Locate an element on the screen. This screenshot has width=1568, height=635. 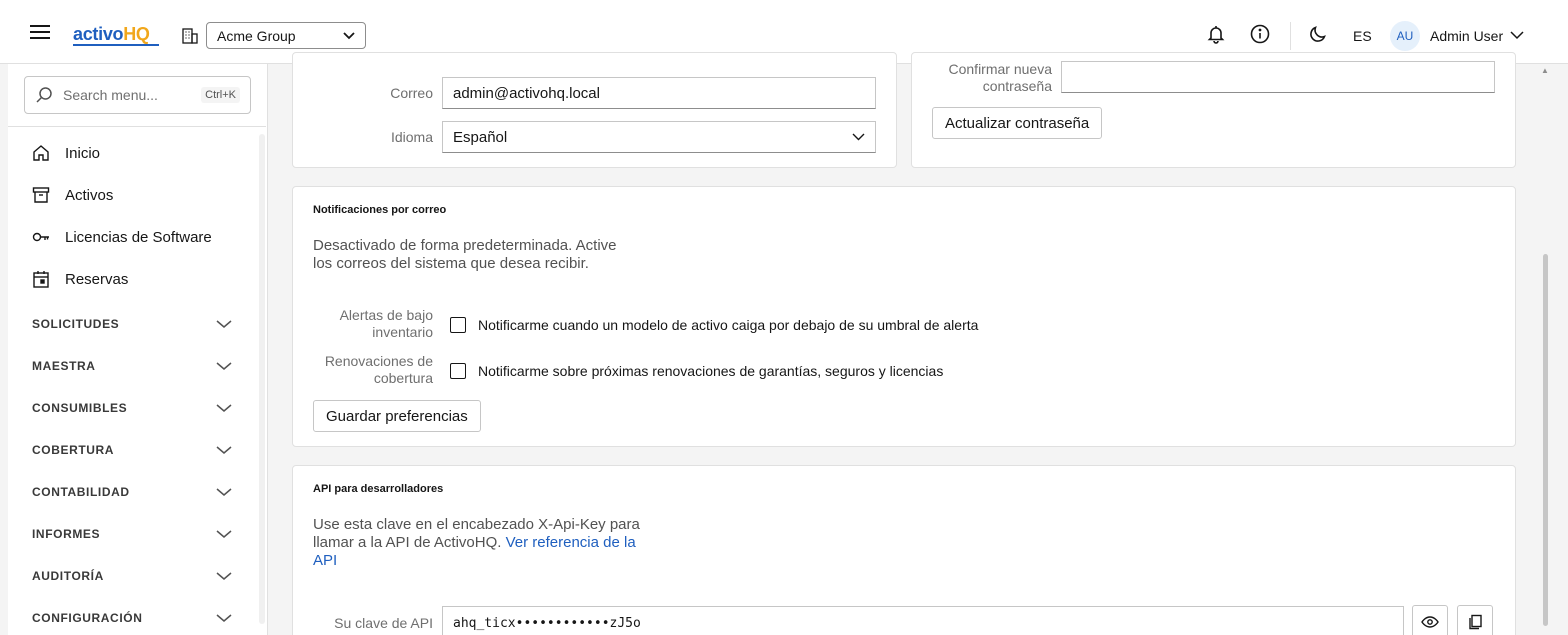
moon-icon is located at coordinates (1318, 34).